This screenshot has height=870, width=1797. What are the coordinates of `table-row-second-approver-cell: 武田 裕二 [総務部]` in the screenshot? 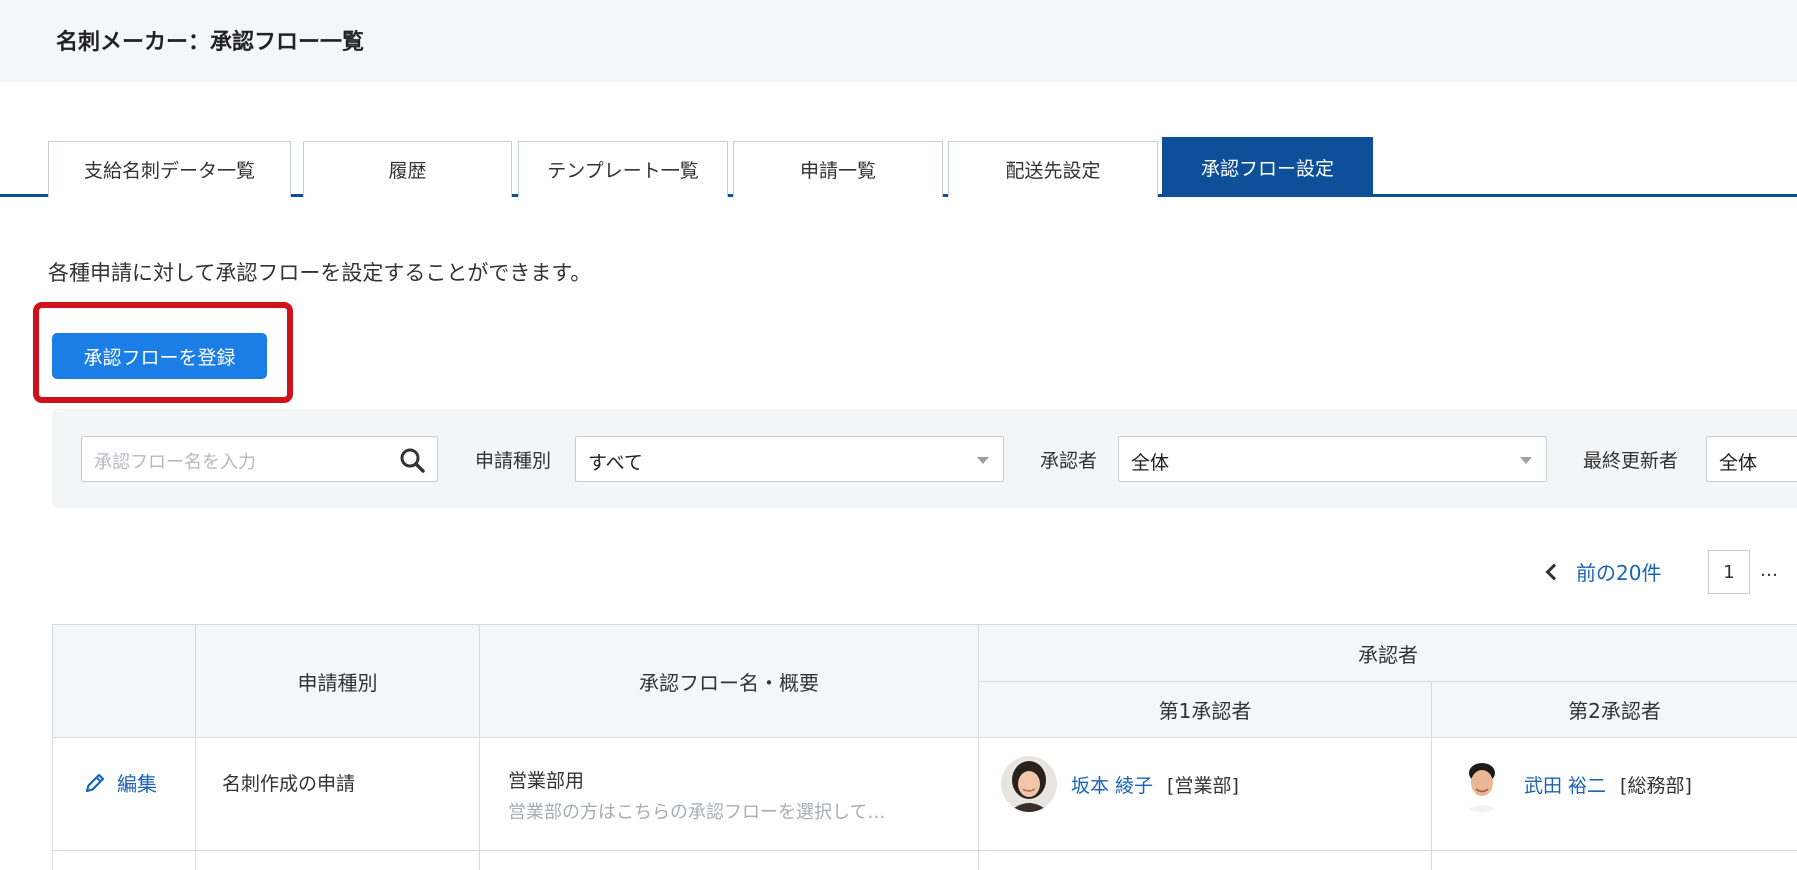 It's located at (1614, 794).